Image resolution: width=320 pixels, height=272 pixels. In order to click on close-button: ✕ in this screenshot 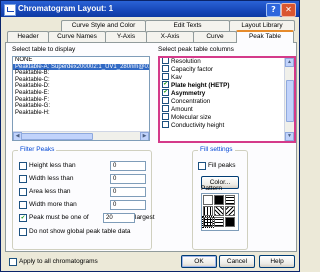, I will do `click(288, 10)`.